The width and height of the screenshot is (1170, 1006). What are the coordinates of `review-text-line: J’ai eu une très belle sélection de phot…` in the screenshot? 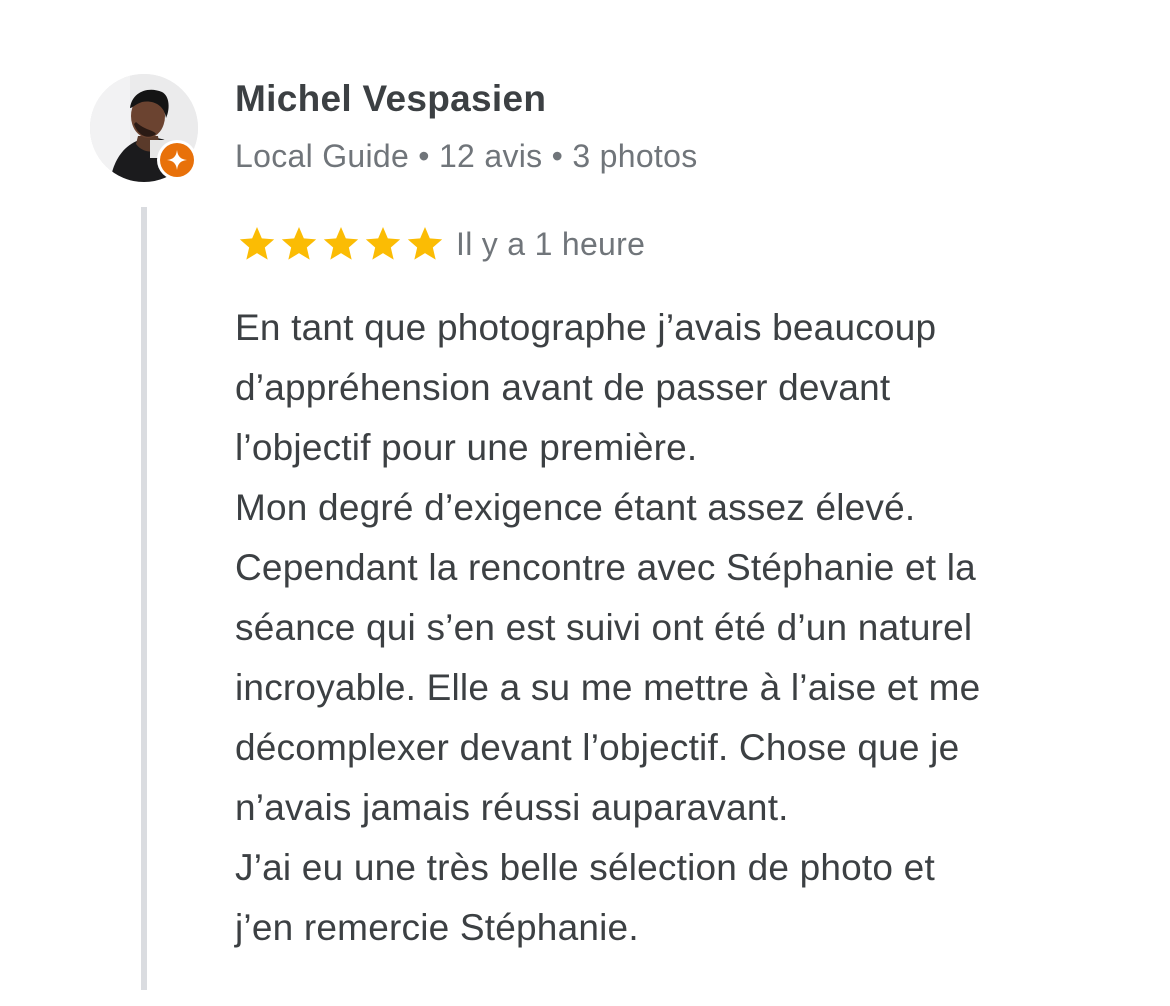 It's located at (585, 867).